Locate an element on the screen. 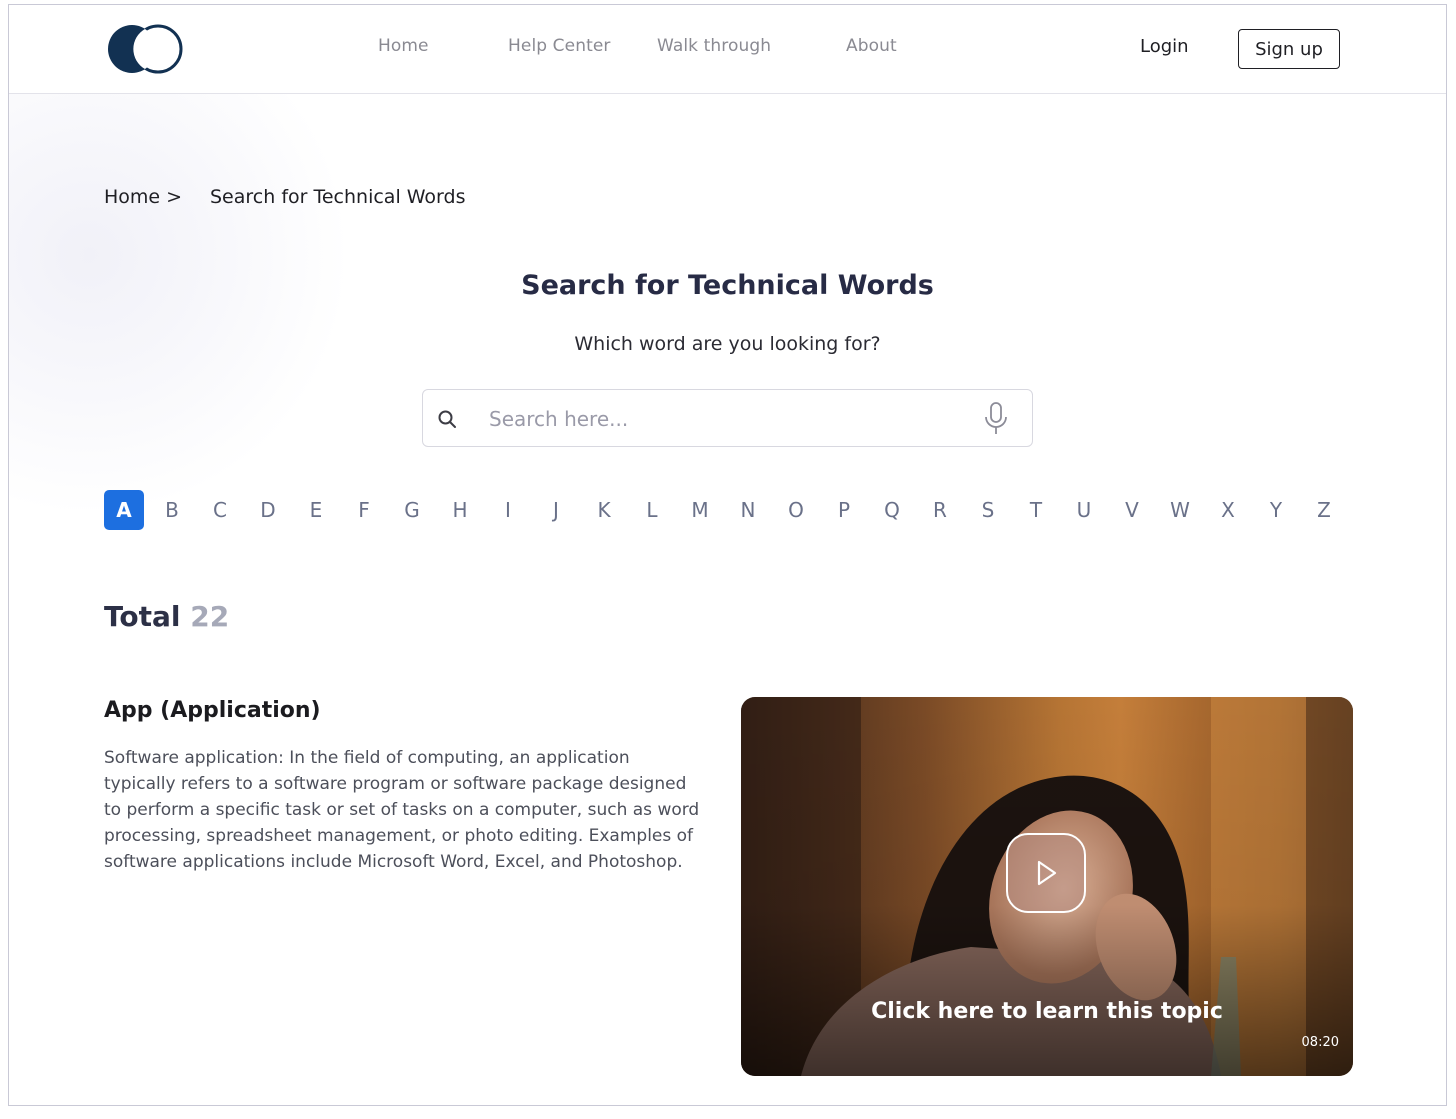 Image resolution: width=1456 pixels, height=1119 pixels. video-card: Click here to learn this topic 08:20 is located at coordinates (1047, 886).